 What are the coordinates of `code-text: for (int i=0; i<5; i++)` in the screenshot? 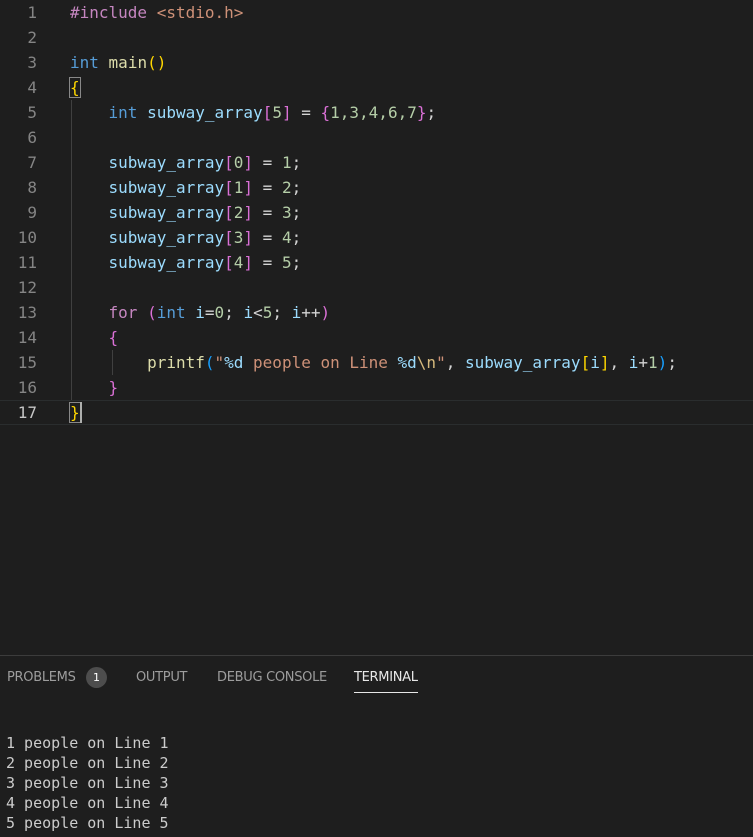 It's located at (200, 312).